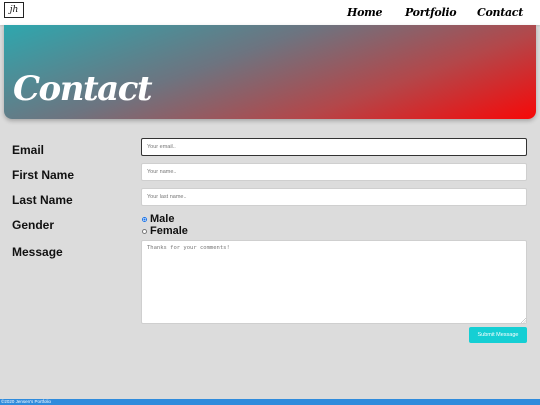 The image size is (540, 405). I want to click on last-name-label: Last Name, so click(42, 200).